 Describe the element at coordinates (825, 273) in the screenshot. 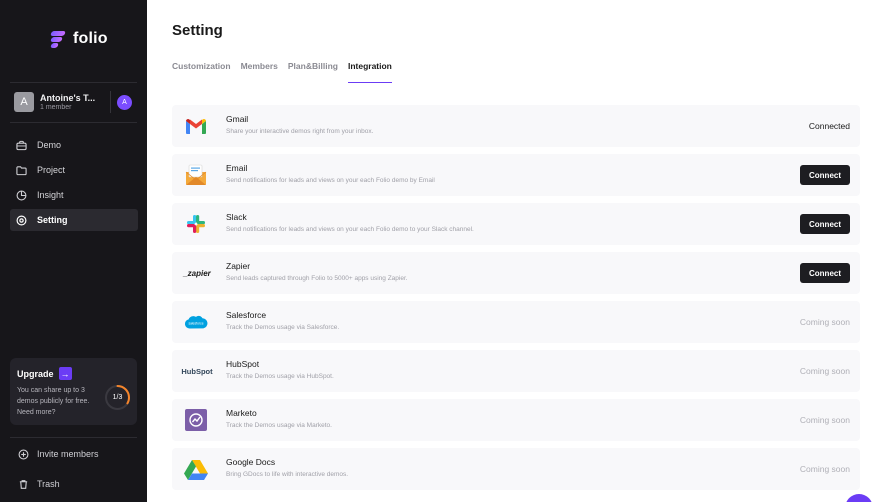

I see `connect-zapier-button: Connect` at that location.